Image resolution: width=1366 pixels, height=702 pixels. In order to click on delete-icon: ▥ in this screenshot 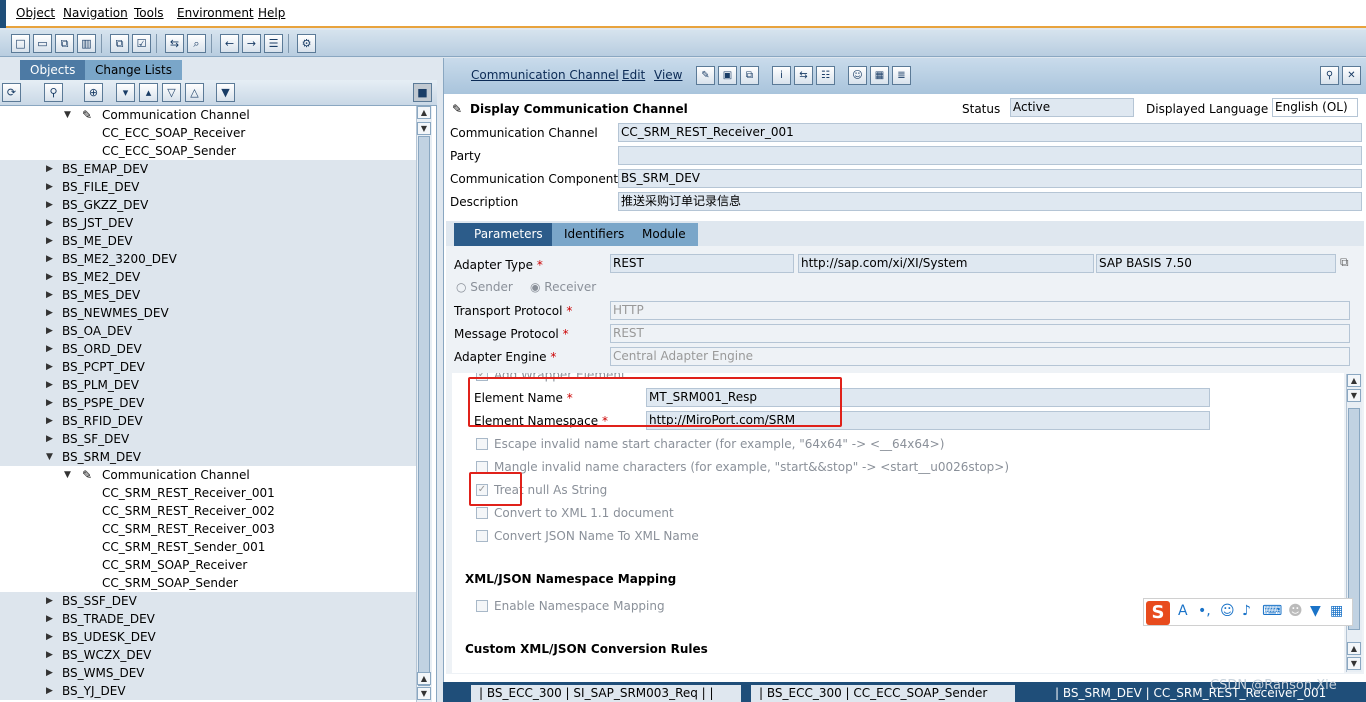, I will do `click(86, 43)`.